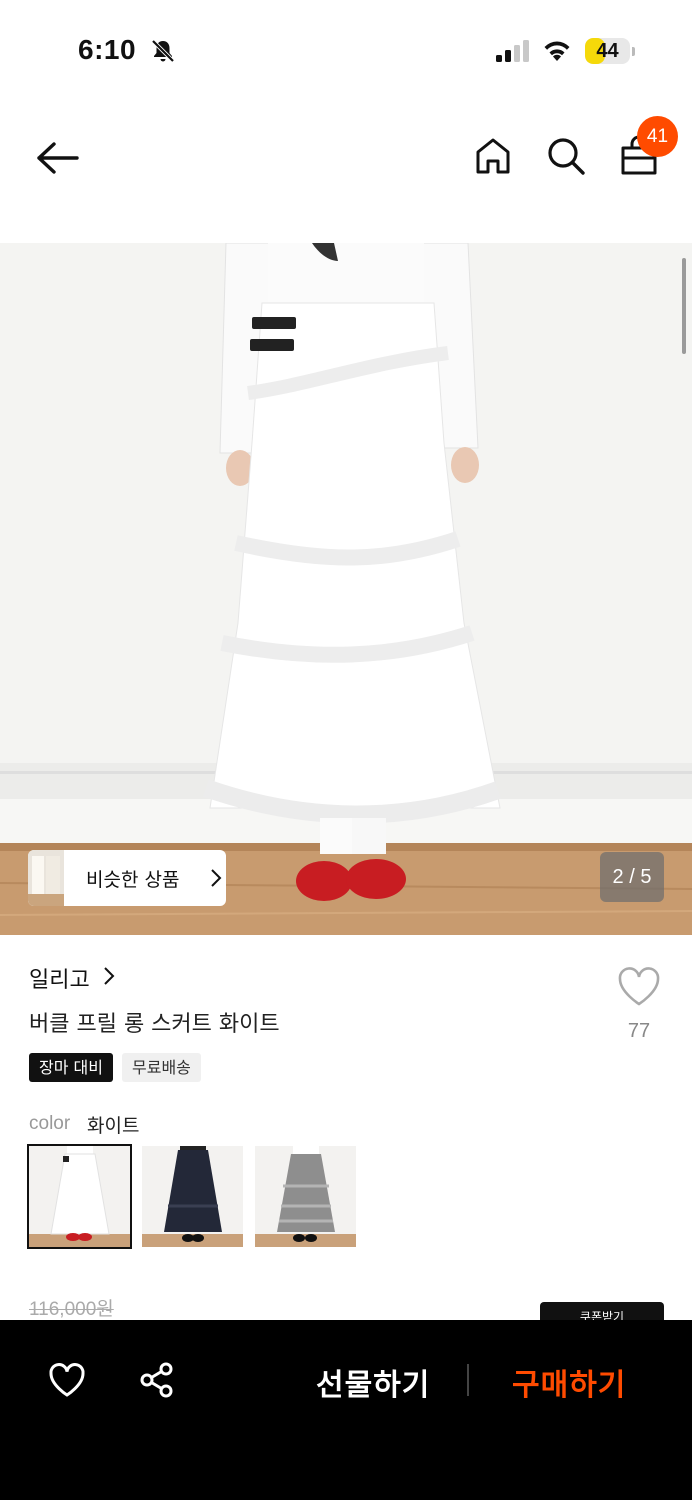 The image size is (692, 1500). What do you see at coordinates (67, 1380) in the screenshot?
I see `wishlist-heart-icon` at bounding box center [67, 1380].